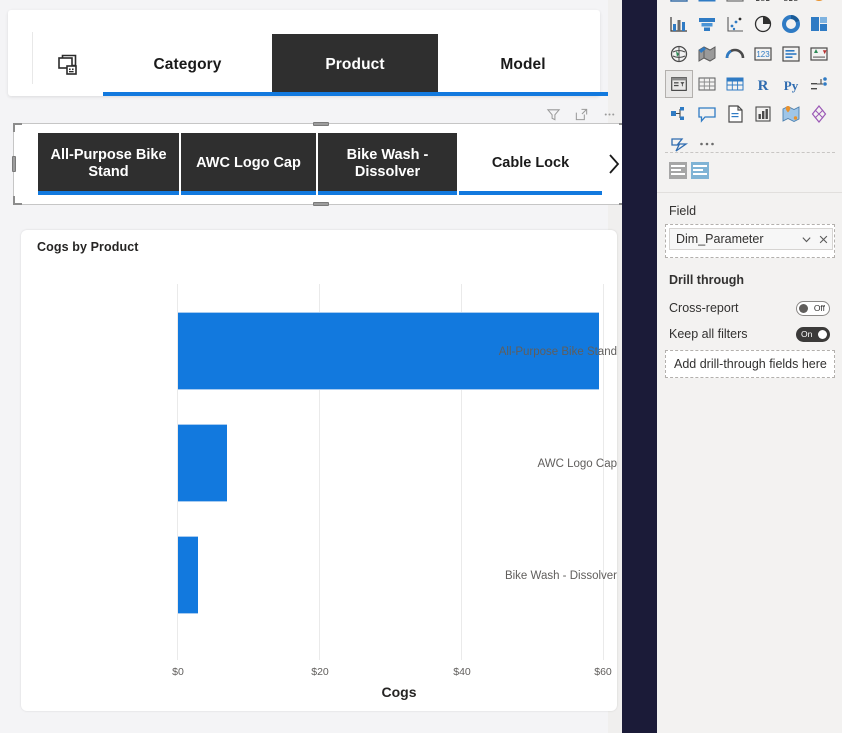 The width and height of the screenshot is (842, 733). Describe the element at coordinates (720, 239) in the screenshot. I see `field-chip-label: Dim_Parameter` at that location.